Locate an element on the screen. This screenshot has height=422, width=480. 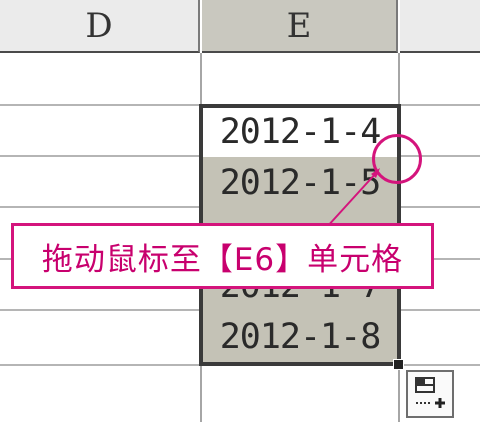
column-header-e: E is located at coordinates (300, 26).